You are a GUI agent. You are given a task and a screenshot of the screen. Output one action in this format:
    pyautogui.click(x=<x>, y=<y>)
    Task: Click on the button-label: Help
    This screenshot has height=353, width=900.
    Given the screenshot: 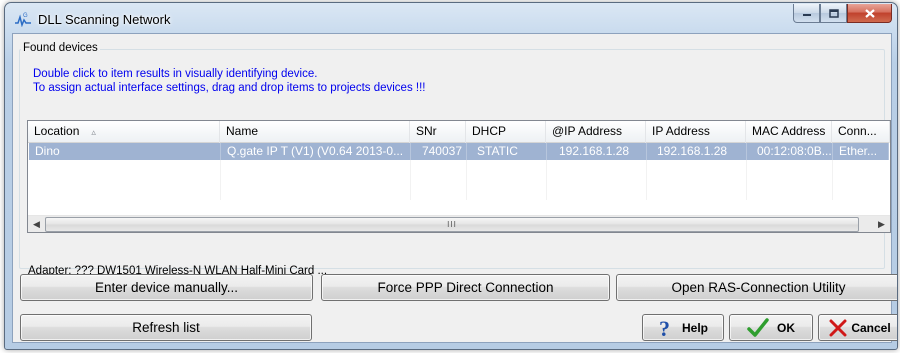 What is the action you would take?
    pyautogui.click(x=694, y=327)
    